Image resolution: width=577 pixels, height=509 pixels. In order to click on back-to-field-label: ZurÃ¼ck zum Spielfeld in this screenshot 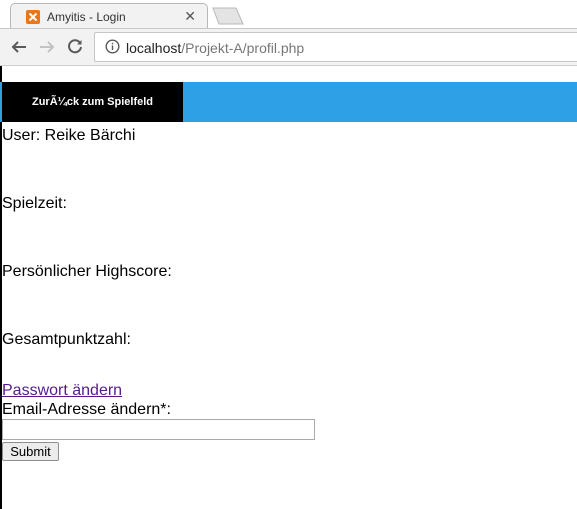, I will do `click(92, 102)`.